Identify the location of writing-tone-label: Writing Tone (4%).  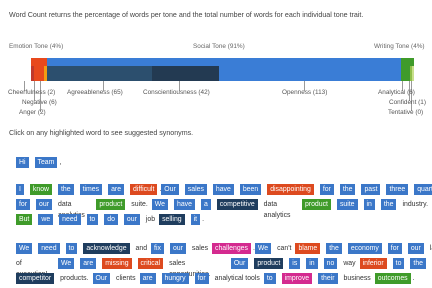
(399, 46).